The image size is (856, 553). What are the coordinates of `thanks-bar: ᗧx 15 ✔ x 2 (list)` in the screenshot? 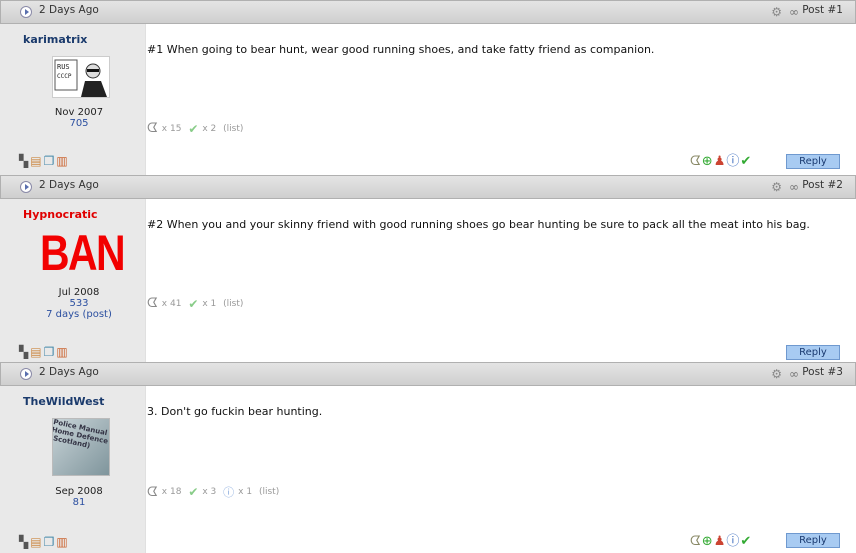 It's located at (197, 128).